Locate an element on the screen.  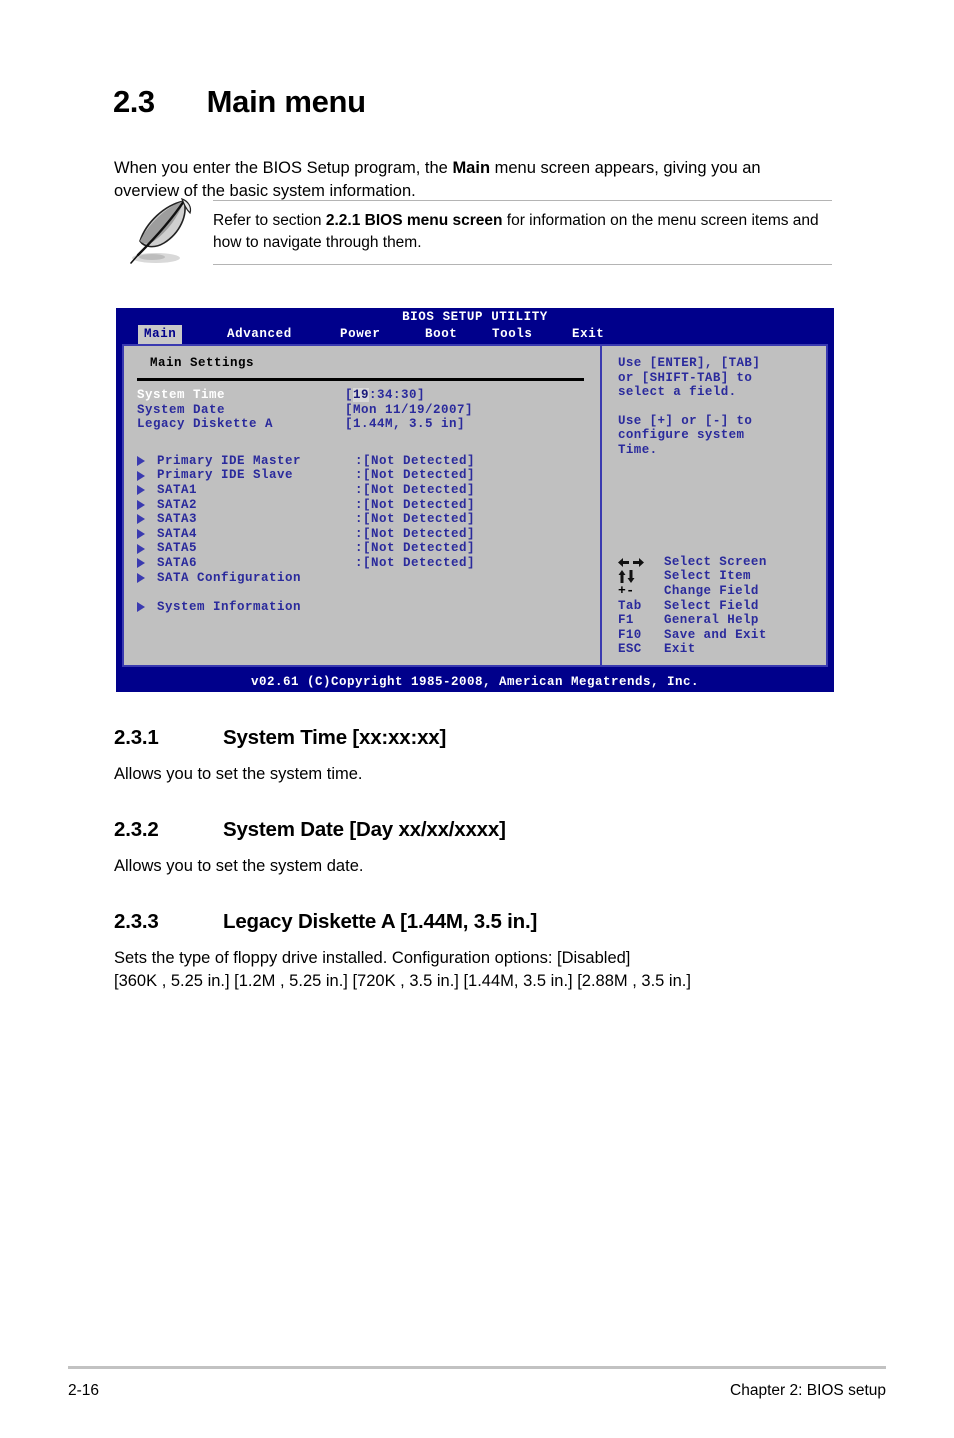
legend-row-select-item: Select Item is located at coordinates (710, 576).